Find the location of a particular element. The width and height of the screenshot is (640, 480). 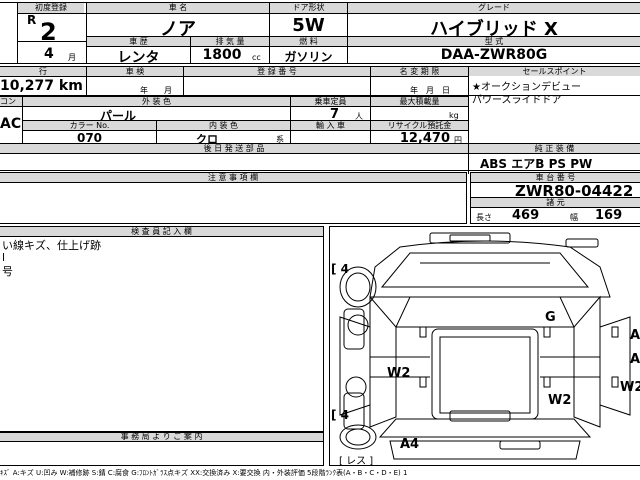

expiry-units: 年 月 日 is located at coordinates (430, 90).